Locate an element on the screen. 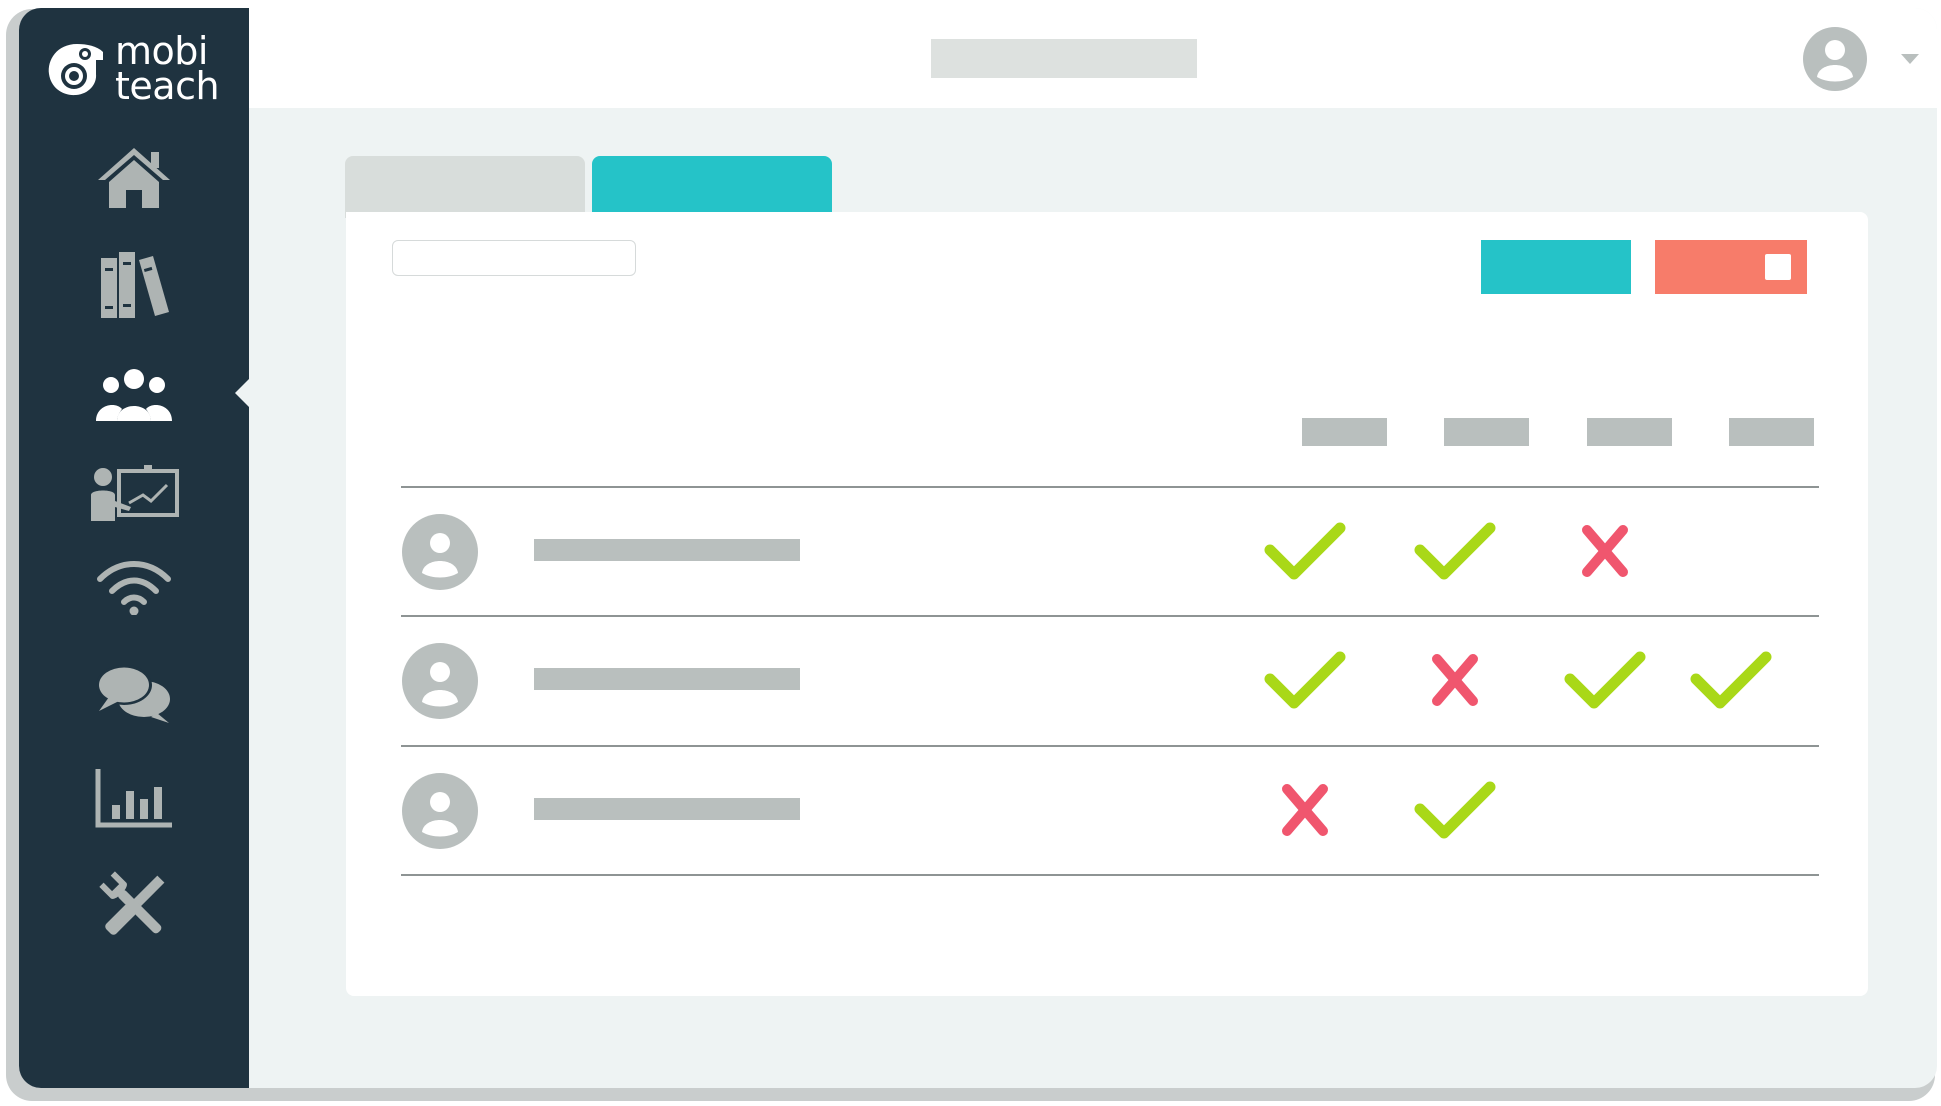 The height and width of the screenshot is (1106, 1941). sidebar-item-home is located at coordinates (134, 178).